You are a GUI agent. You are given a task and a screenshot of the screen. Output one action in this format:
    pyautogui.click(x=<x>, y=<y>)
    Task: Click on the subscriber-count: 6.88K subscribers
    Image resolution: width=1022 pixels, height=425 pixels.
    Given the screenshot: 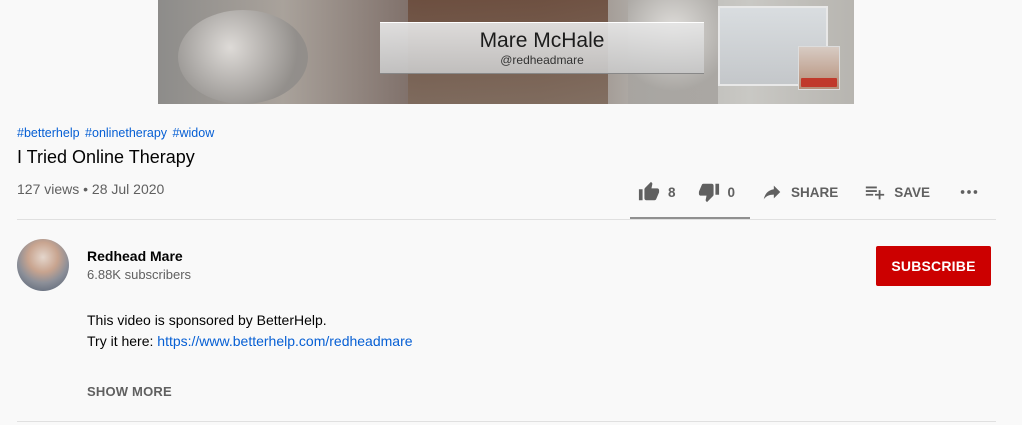 What is the action you would take?
    pyautogui.click(x=139, y=274)
    